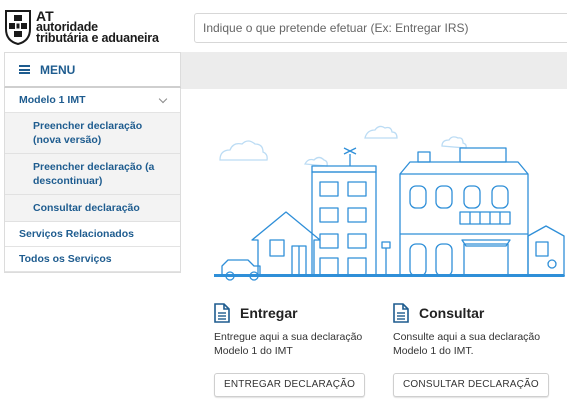 The width and height of the screenshot is (567, 409). What do you see at coordinates (380, 28) in the screenshot?
I see `search-input` at bounding box center [380, 28].